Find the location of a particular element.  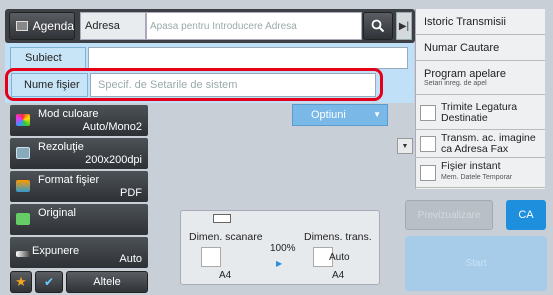

start-label: Start is located at coordinates (476, 263).